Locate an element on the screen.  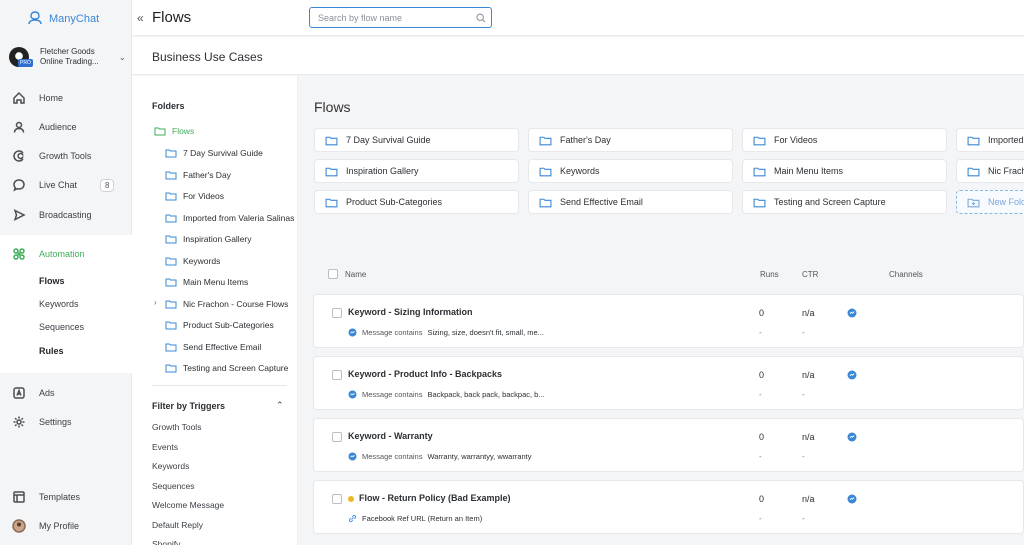
folder-tree-item: 7 Day Survival Guide is located at coordinates (231, 153).